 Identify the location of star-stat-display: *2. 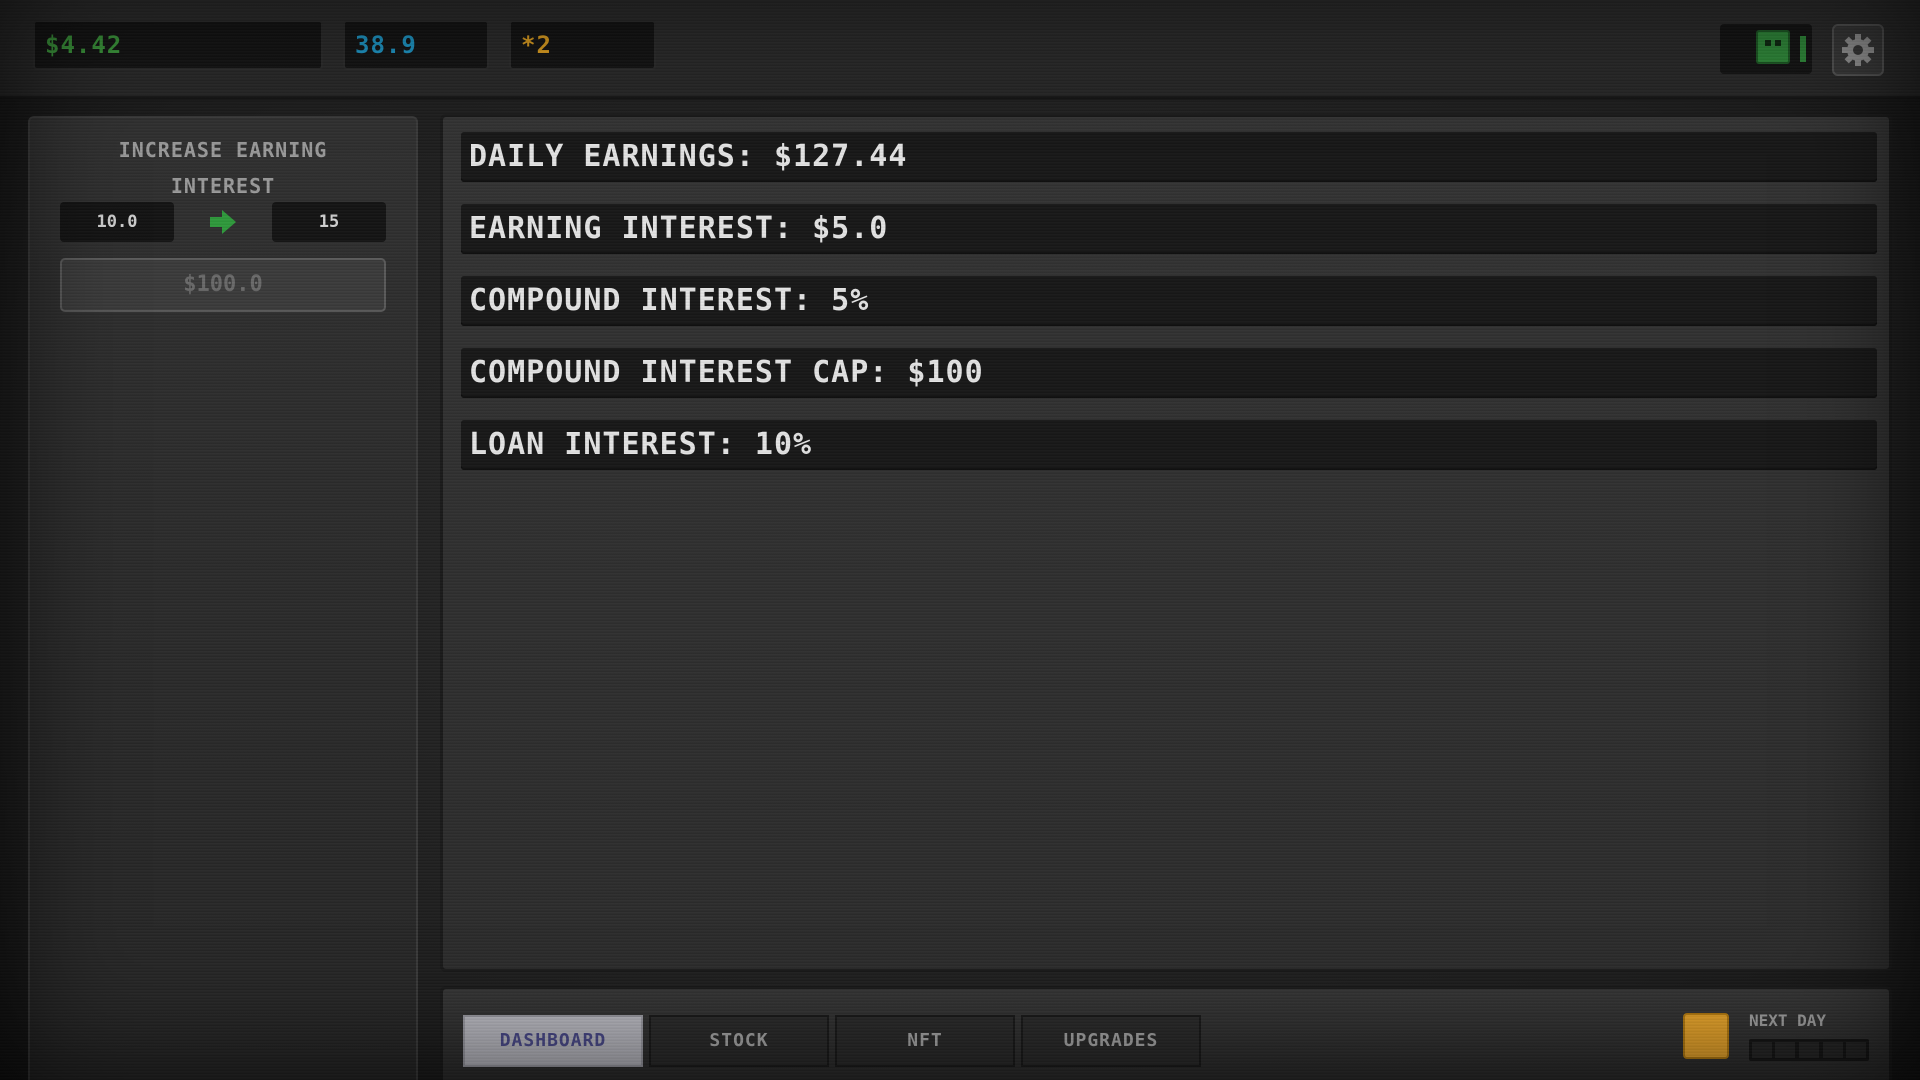
(582, 45).